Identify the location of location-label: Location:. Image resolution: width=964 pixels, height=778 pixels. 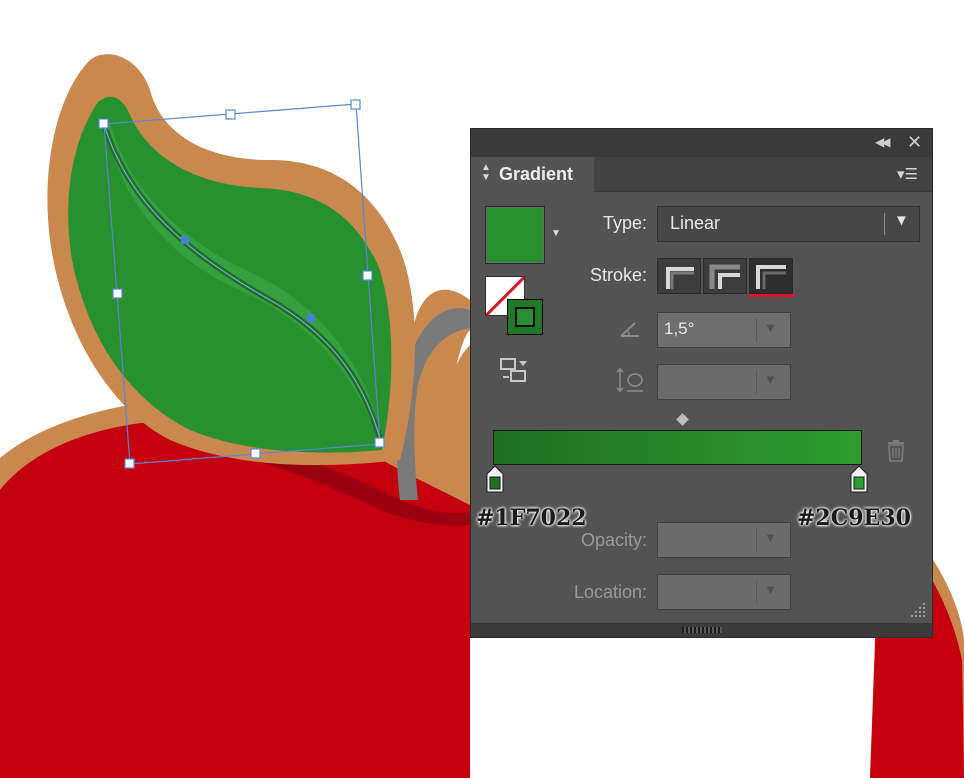
(610, 592).